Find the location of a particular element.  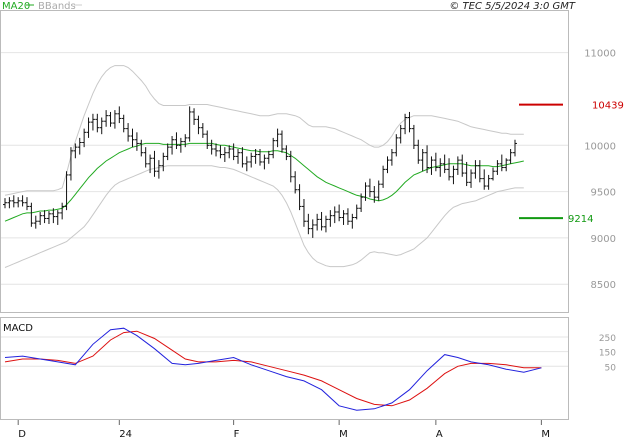

resistance-label: 10439 is located at coordinates (608, 106).